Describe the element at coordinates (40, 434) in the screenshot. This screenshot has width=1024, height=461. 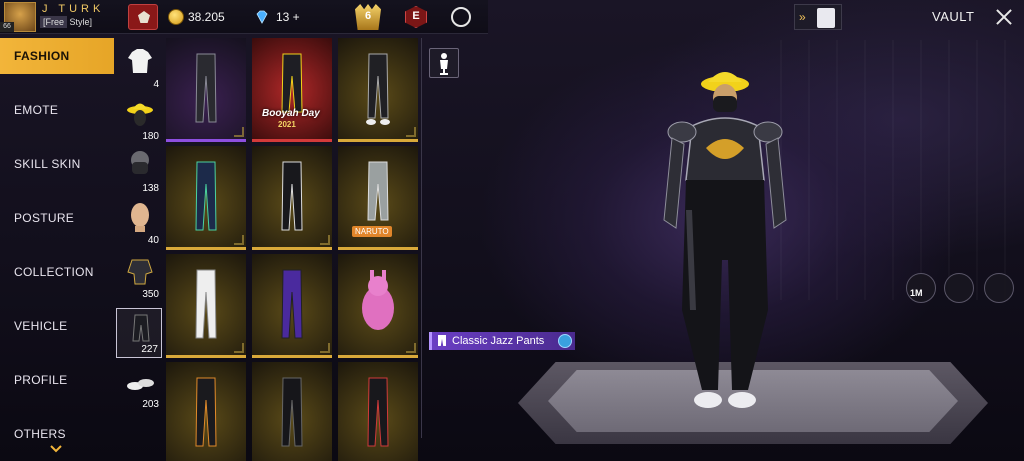
I see `sidebar-item-label: OTHERS` at that location.